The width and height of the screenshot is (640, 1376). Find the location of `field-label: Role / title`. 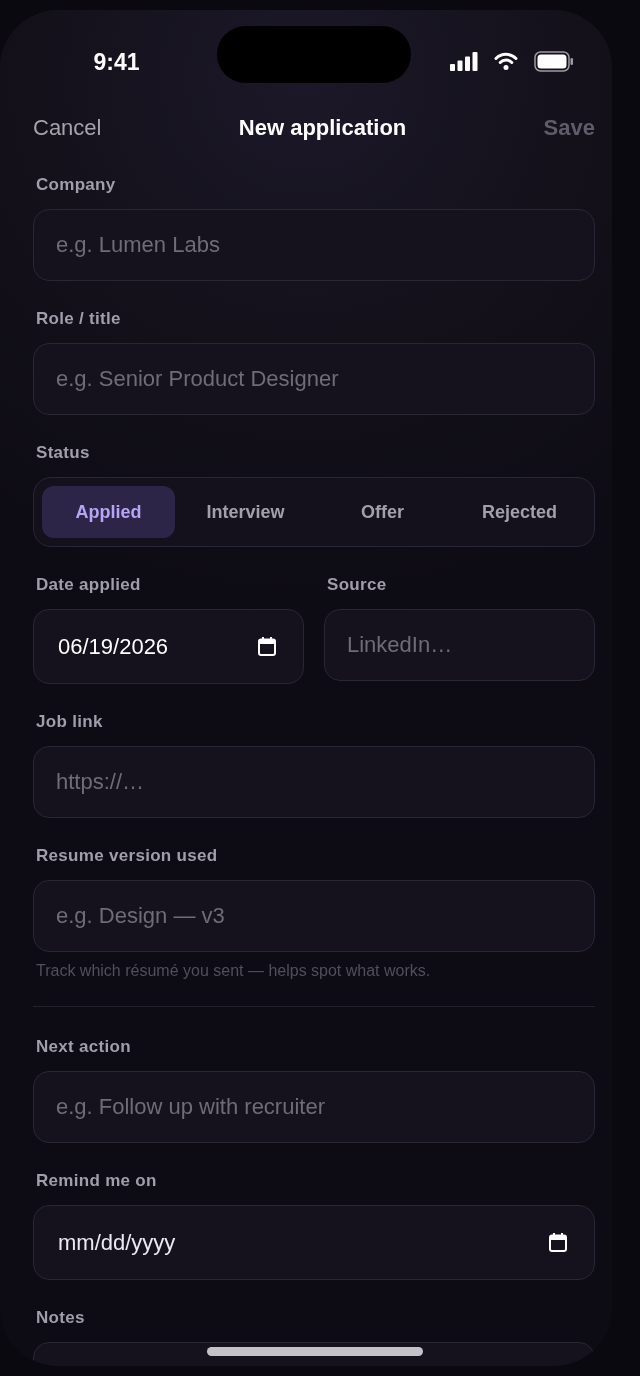

field-label: Role / title is located at coordinates (78, 319).